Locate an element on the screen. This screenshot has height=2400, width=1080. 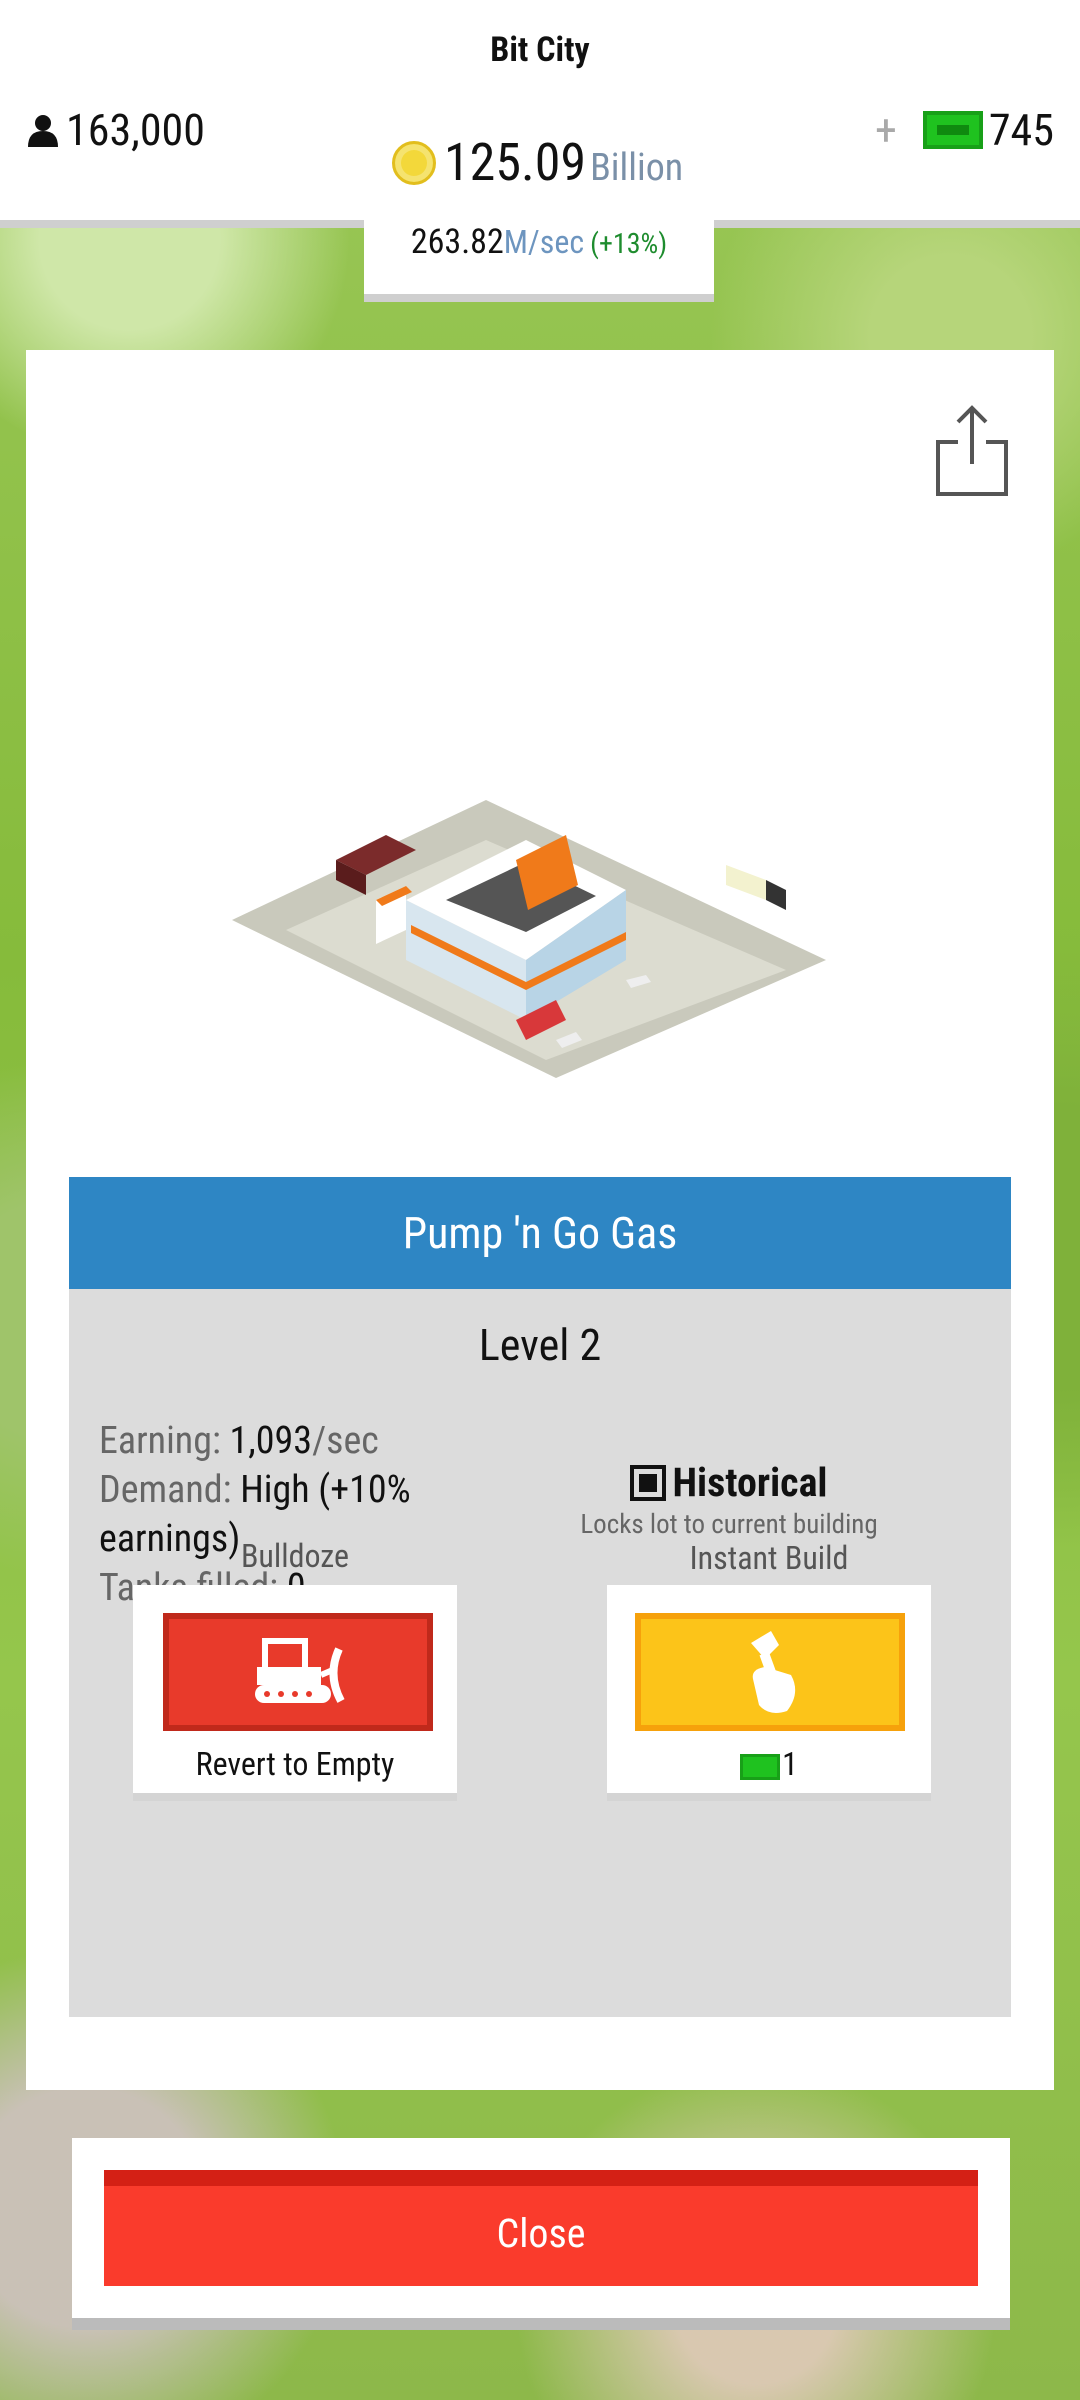
bux-display: + 745 is located at coordinates (964, 130).